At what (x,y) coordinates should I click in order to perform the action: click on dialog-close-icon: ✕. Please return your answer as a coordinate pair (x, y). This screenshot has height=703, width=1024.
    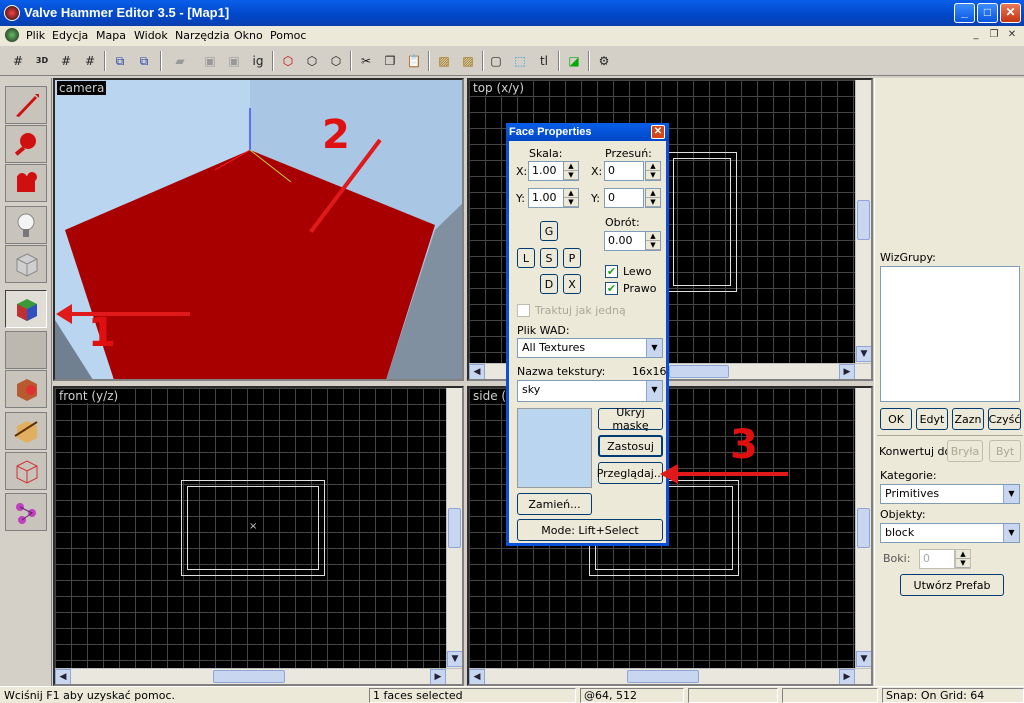
    Looking at the image, I should click on (658, 132).